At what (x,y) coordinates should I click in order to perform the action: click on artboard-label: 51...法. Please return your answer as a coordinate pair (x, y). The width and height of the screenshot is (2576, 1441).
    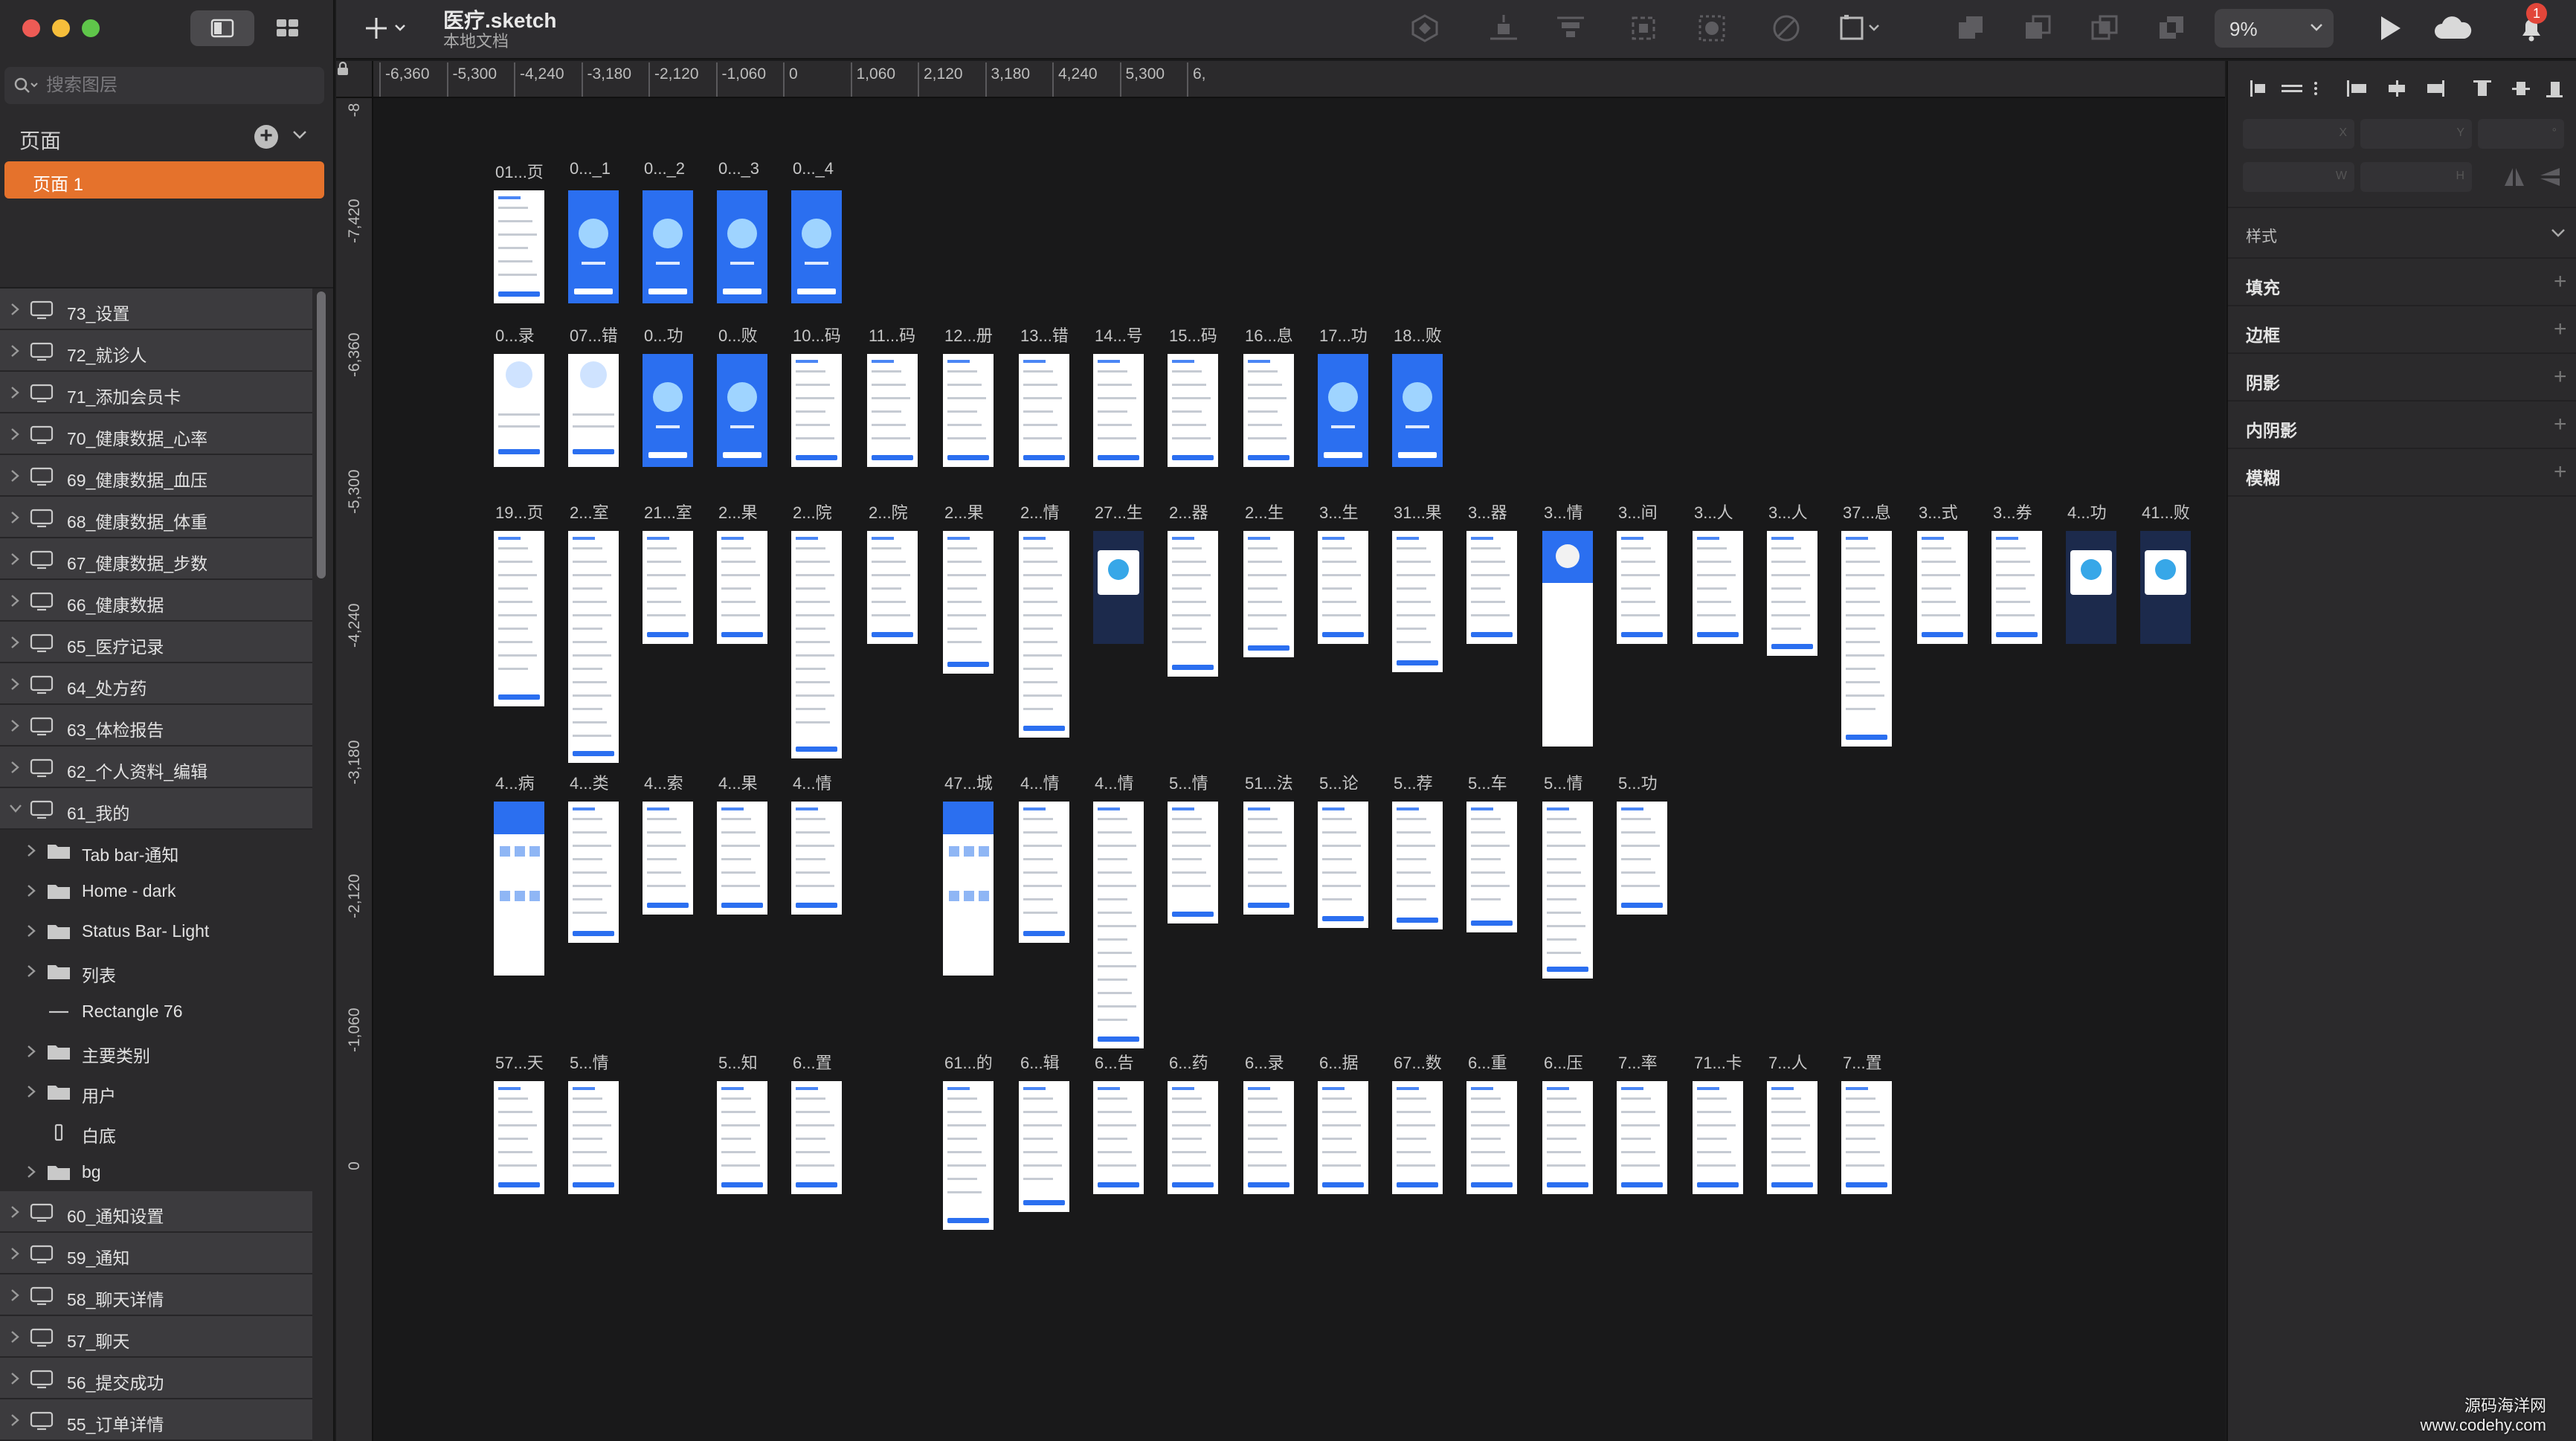
    Looking at the image, I should click on (1269, 782).